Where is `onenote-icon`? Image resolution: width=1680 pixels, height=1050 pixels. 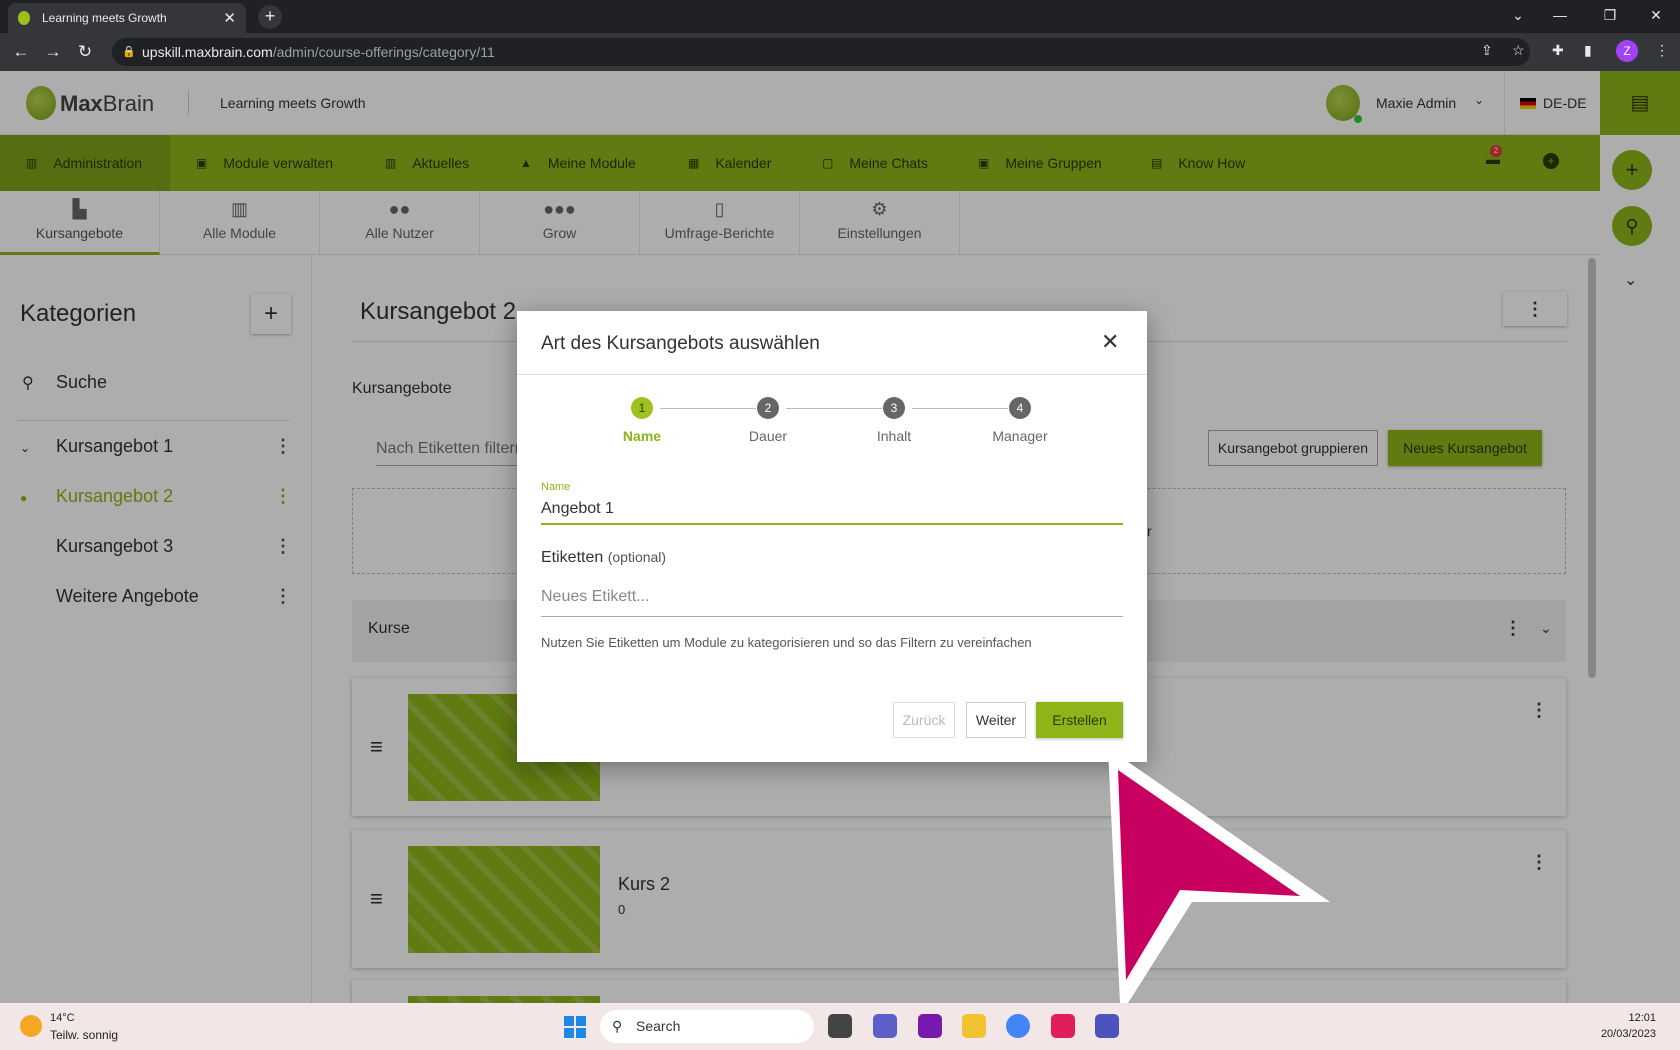
onenote-icon is located at coordinates (930, 1026).